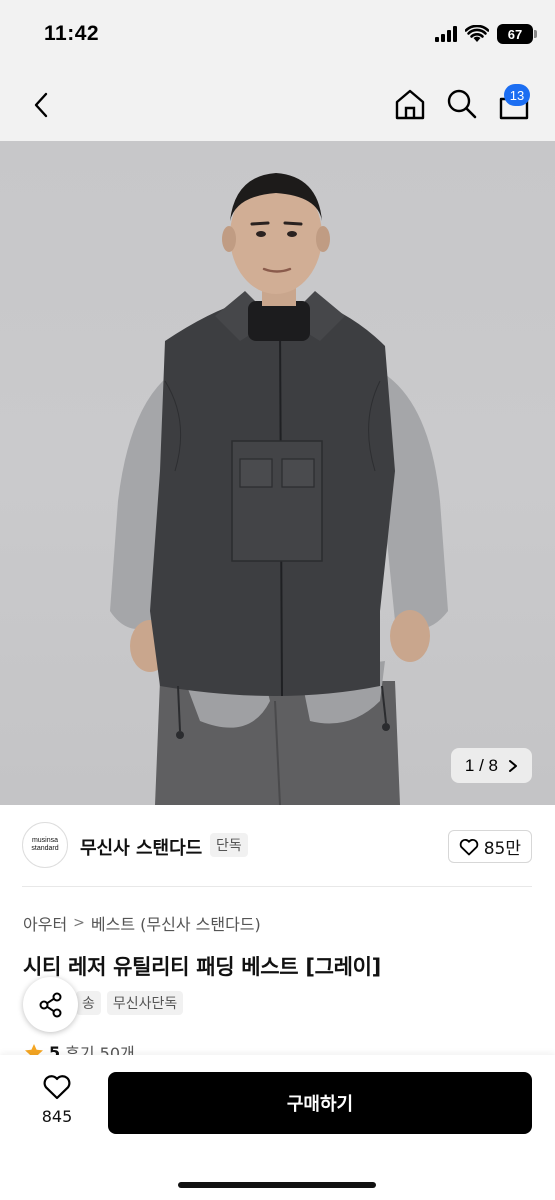 The image size is (555, 1200). I want to click on breadcrumb-category: 아우터, so click(45, 923).